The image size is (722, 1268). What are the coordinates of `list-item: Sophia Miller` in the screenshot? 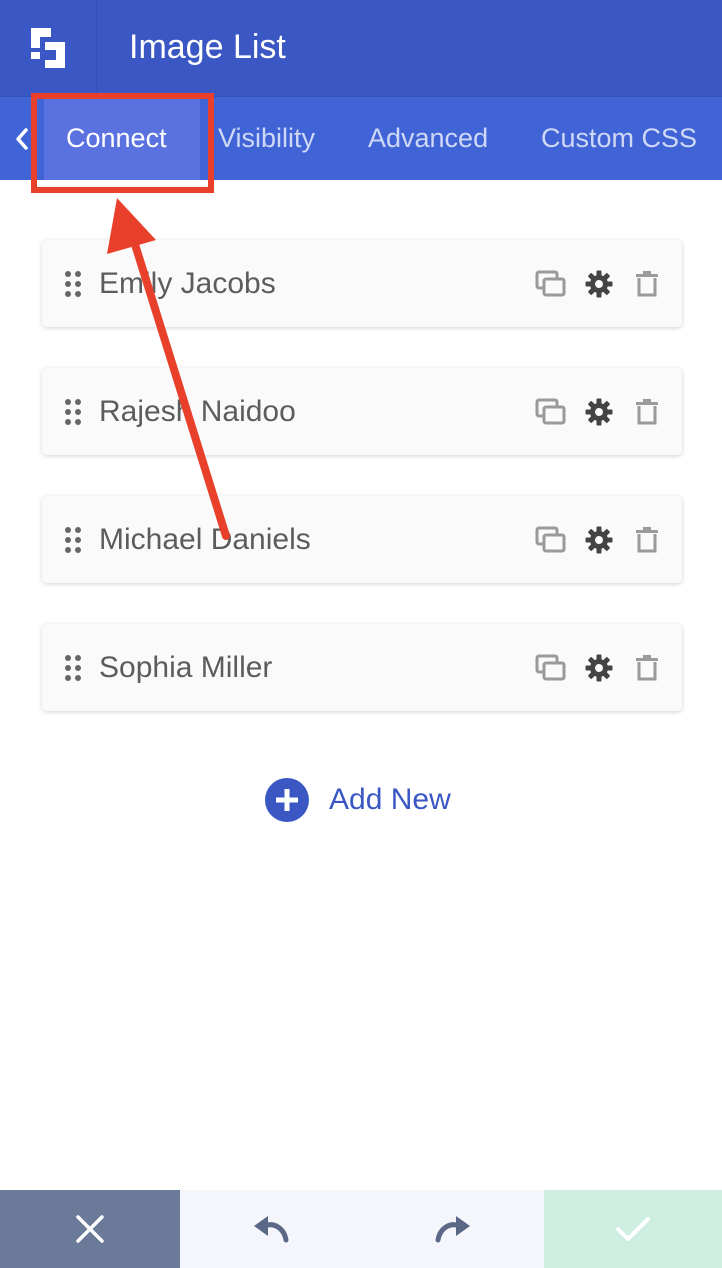 It's located at (362, 667).